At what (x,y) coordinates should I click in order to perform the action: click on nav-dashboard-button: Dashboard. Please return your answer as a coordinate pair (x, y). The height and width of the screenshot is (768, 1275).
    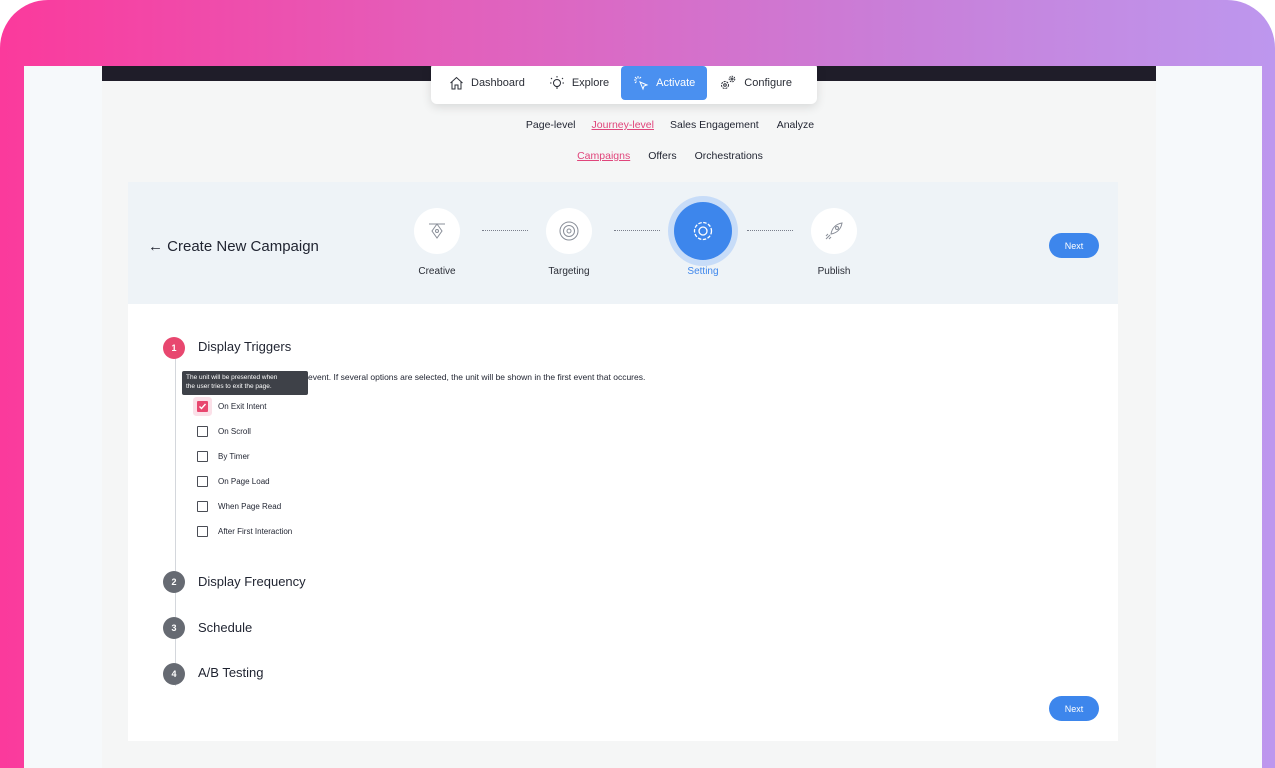
    Looking at the image, I should click on (487, 83).